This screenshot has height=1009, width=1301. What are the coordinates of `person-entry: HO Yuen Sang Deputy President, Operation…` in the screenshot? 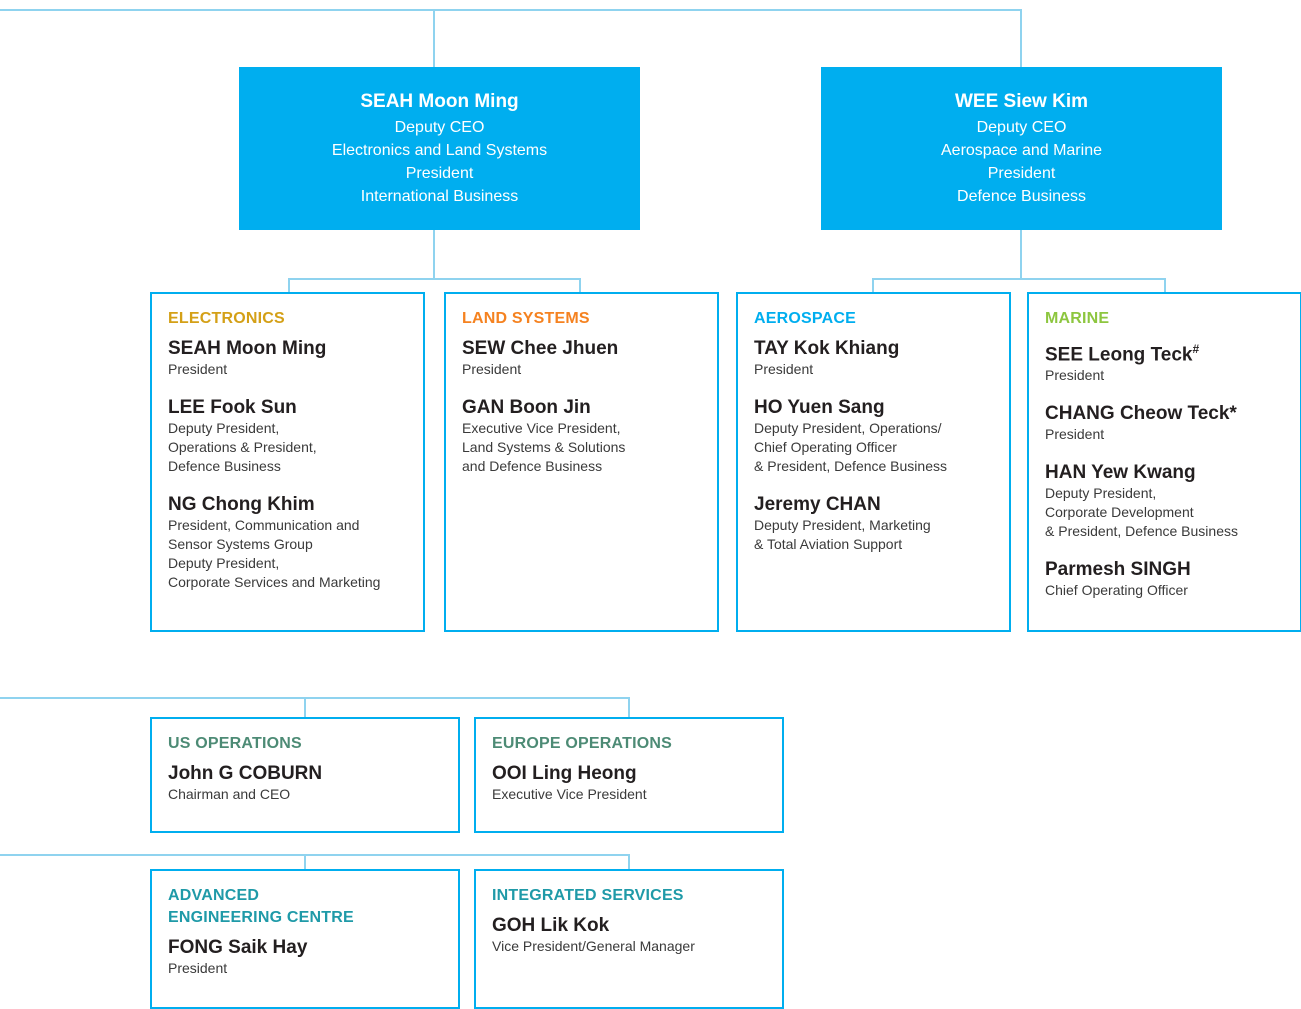 It's located at (881, 436).